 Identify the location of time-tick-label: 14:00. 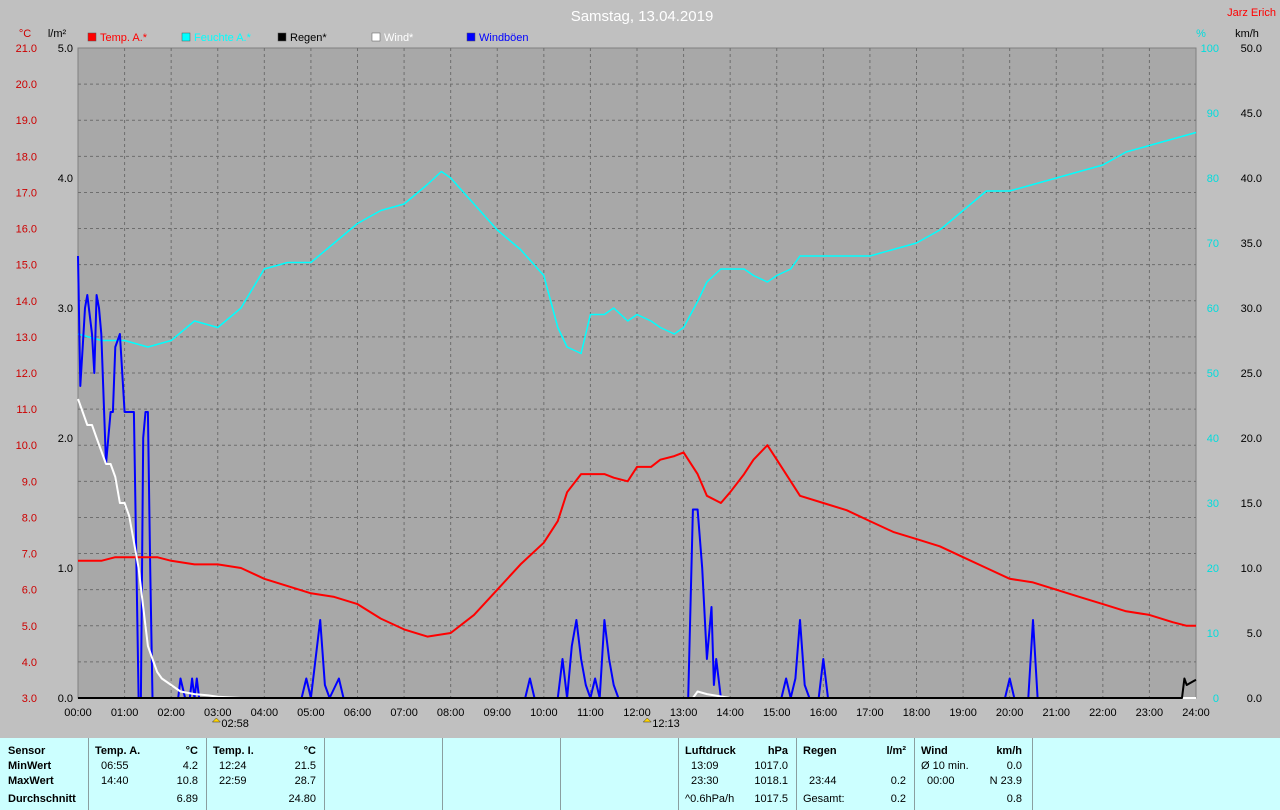
(730, 713).